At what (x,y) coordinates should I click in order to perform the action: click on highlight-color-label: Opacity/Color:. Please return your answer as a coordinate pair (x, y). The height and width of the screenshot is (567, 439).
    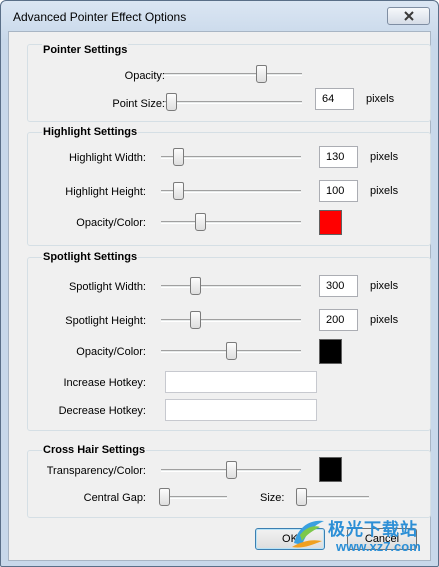
    Looking at the image, I should click on (111, 223).